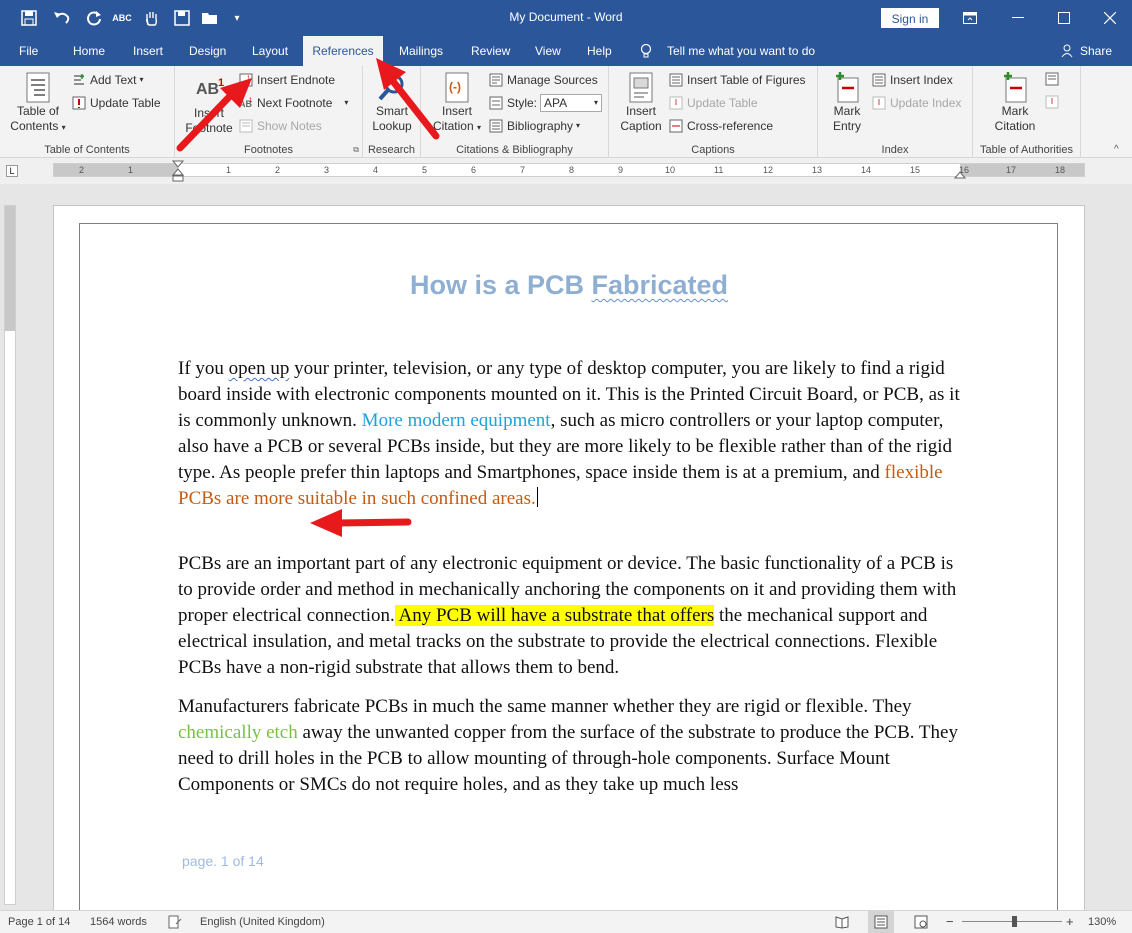  What do you see at coordinates (421, 51) in the screenshot?
I see `tab-mailings: Mailings` at bounding box center [421, 51].